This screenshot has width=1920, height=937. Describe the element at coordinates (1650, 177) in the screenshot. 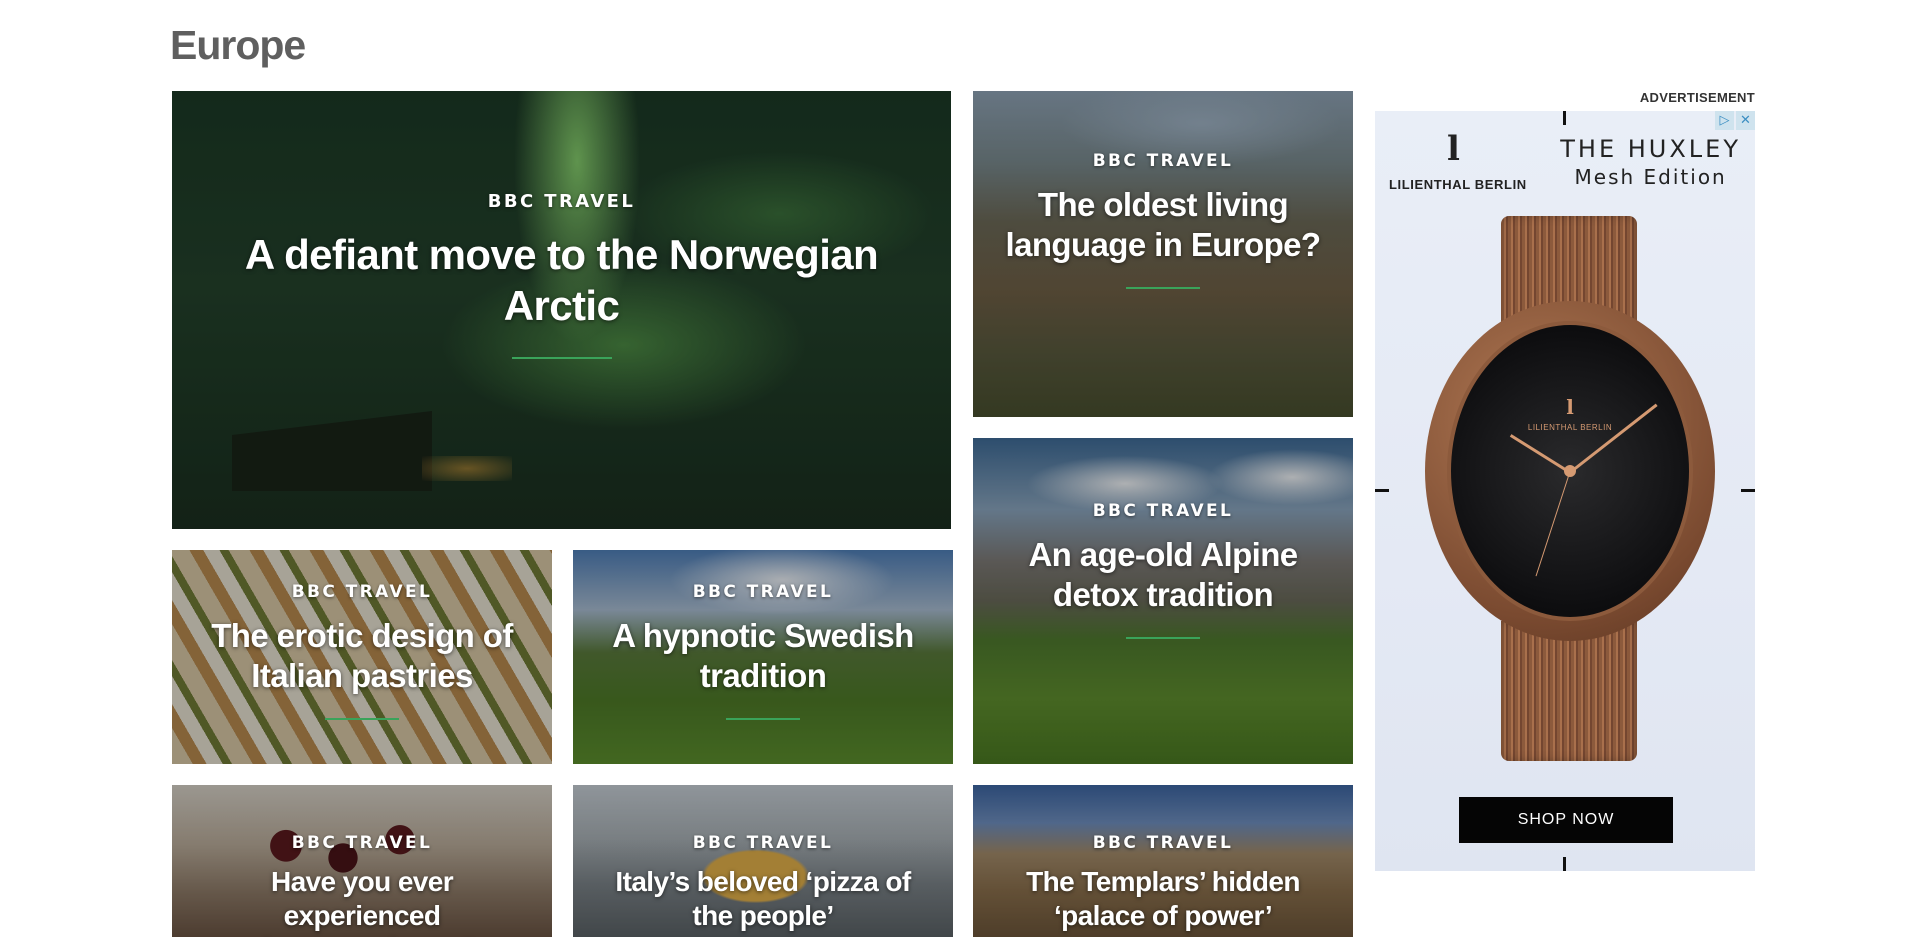

I see `product-edition: Mesh Edition` at that location.